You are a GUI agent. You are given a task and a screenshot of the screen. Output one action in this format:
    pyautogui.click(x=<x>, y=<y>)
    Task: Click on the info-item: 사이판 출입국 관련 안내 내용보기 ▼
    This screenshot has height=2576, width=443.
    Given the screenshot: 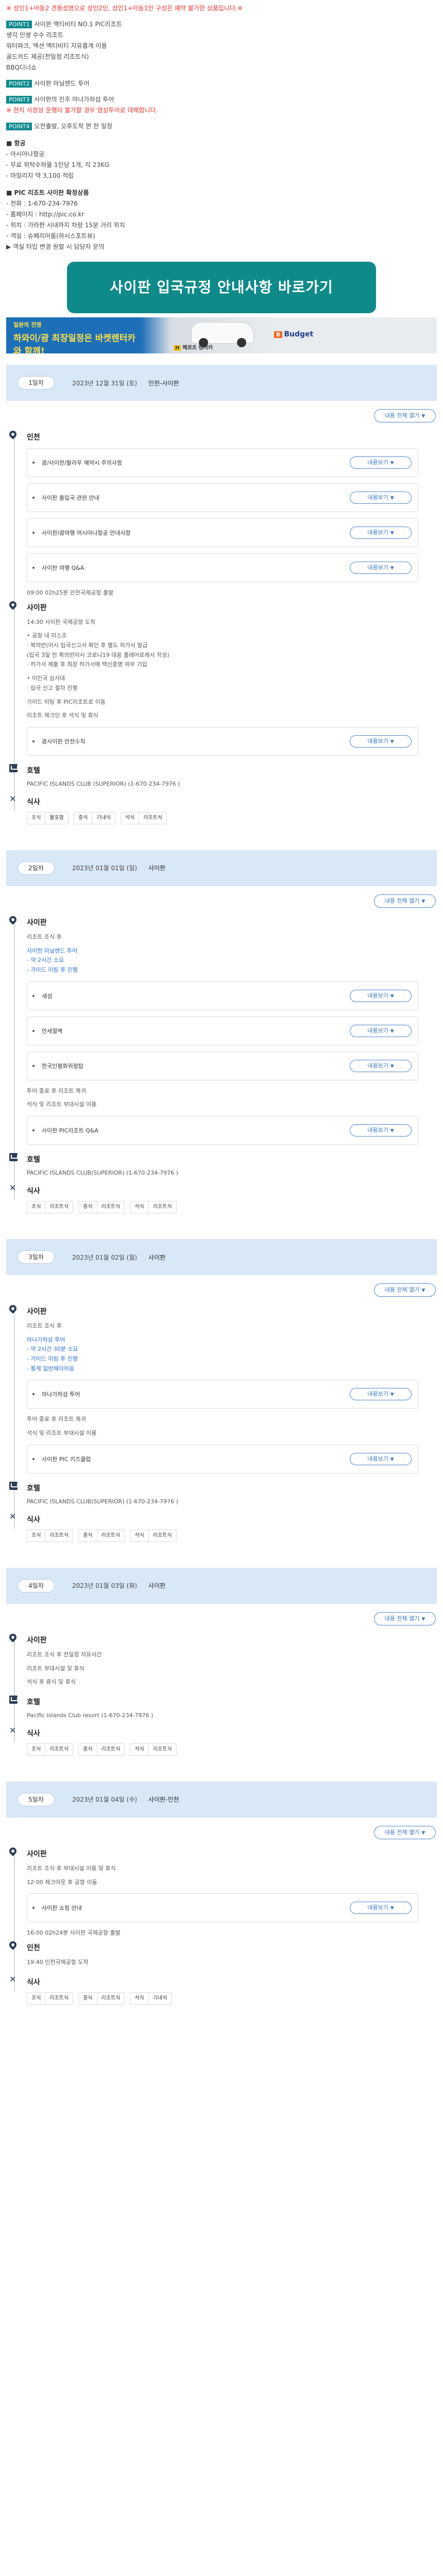 What is the action you would take?
    pyautogui.click(x=222, y=497)
    